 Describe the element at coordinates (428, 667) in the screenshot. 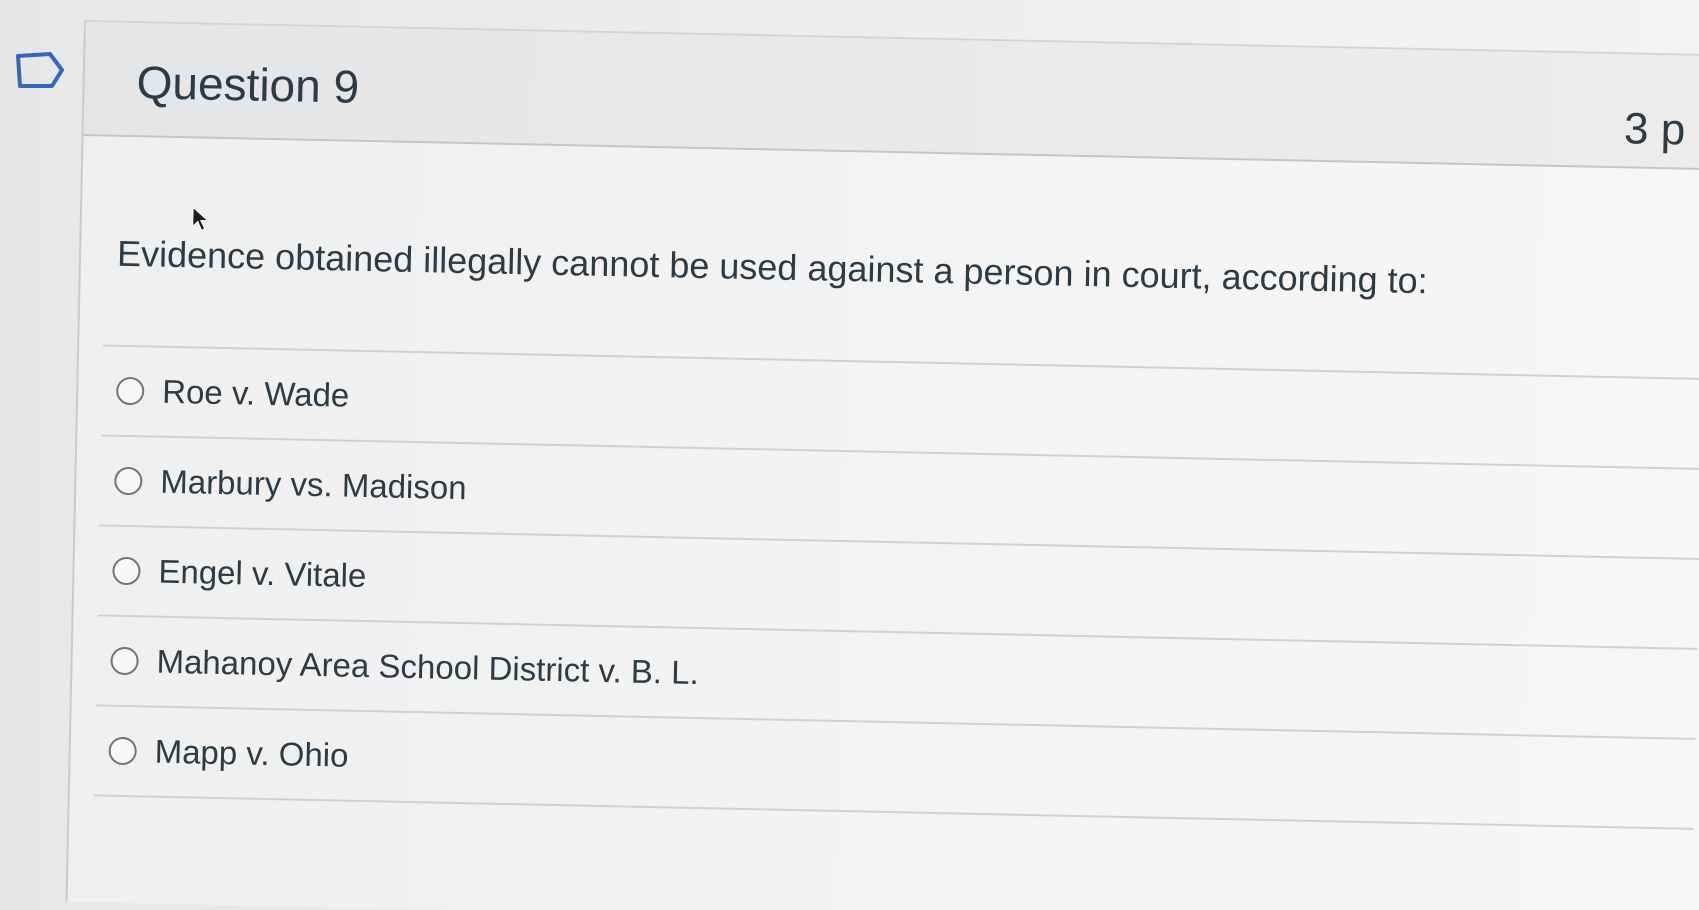

I see `answer-label: Mahanoy Area School District v. B. L.` at that location.